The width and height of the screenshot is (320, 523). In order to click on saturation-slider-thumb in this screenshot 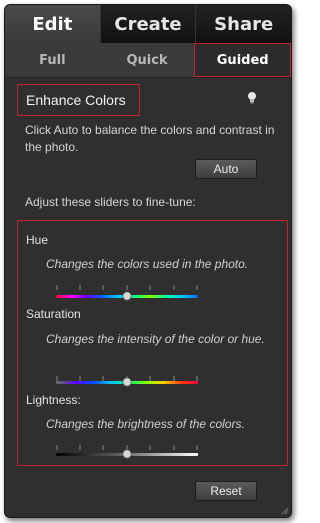, I will do `click(127, 382)`.